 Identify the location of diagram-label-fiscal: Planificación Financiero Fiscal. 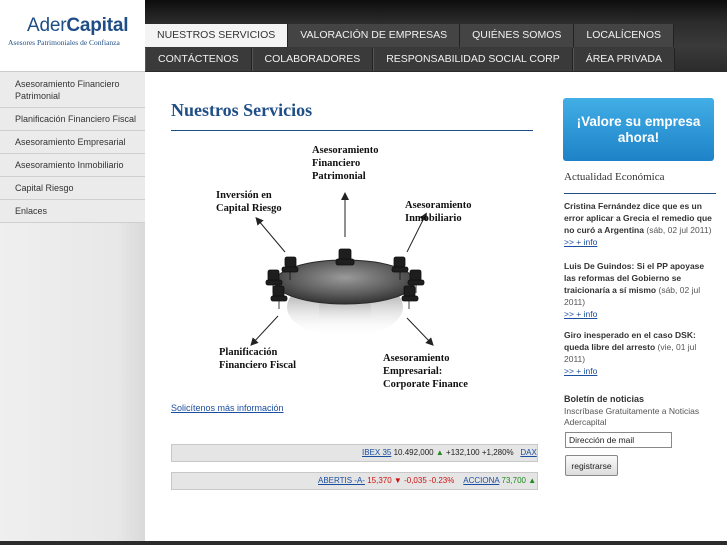
(257, 359).